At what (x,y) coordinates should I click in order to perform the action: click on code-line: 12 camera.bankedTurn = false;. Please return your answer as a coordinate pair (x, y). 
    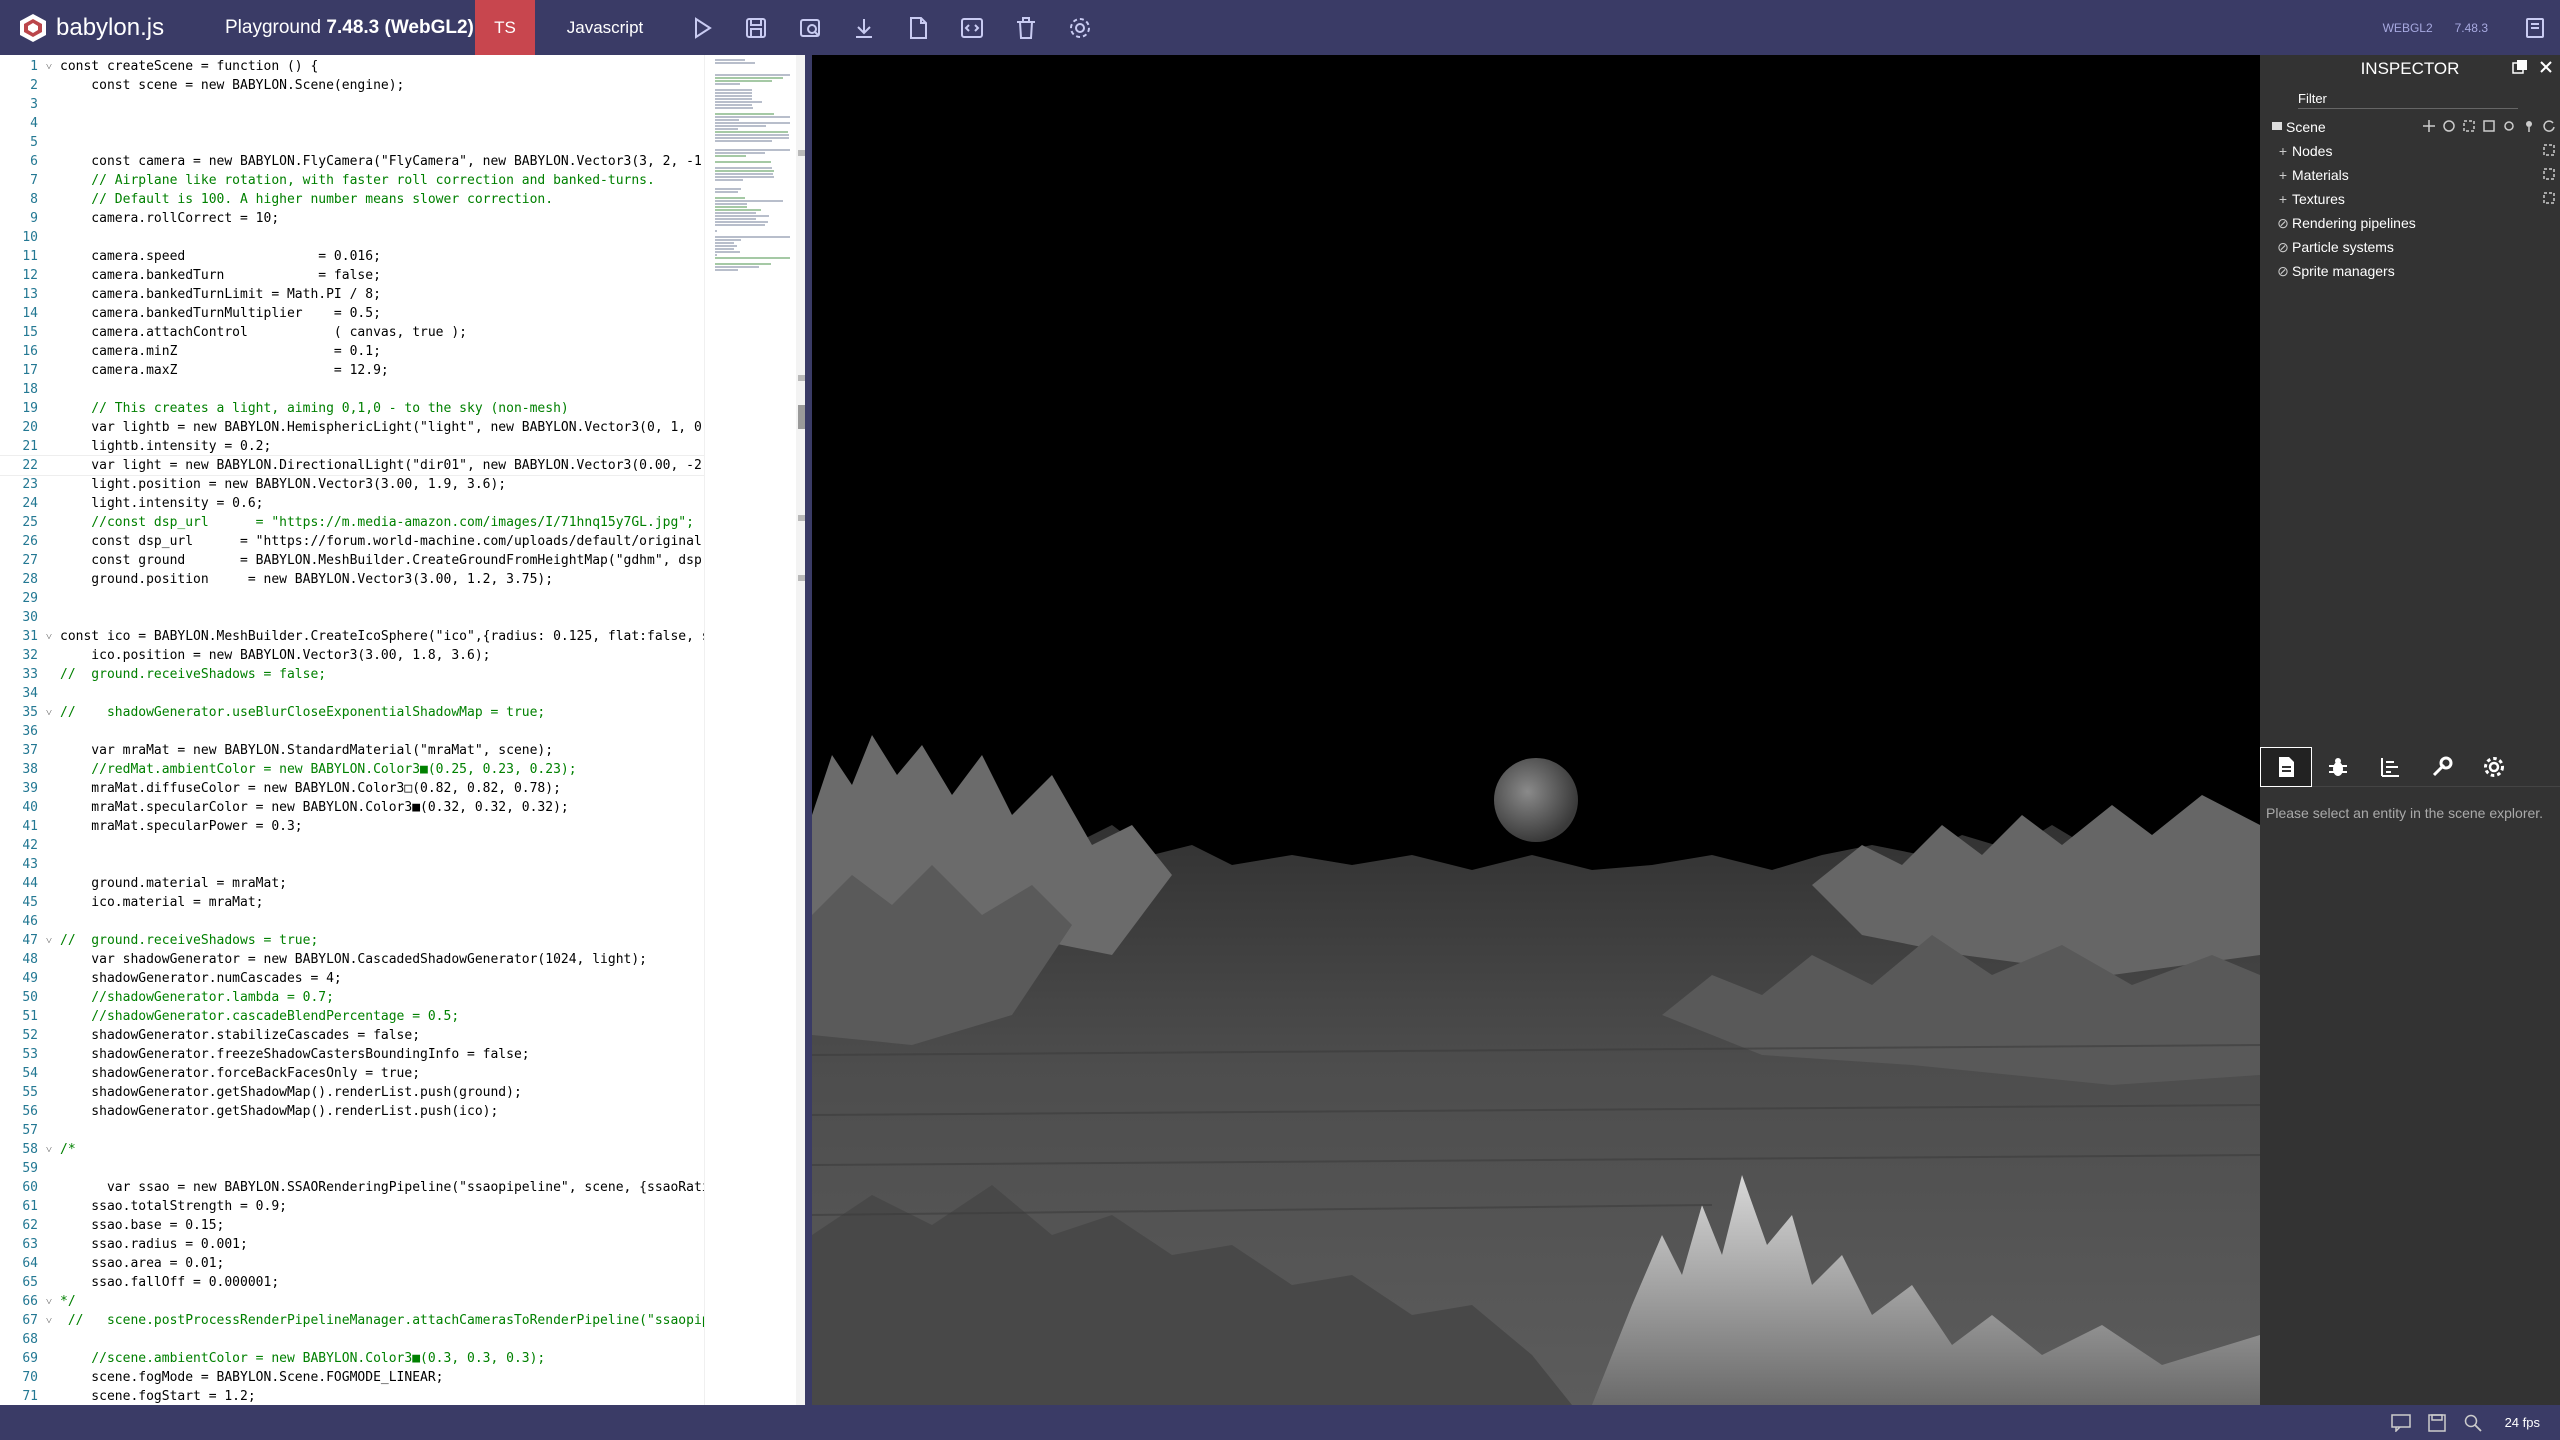
    Looking at the image, I should click on (352, 275).